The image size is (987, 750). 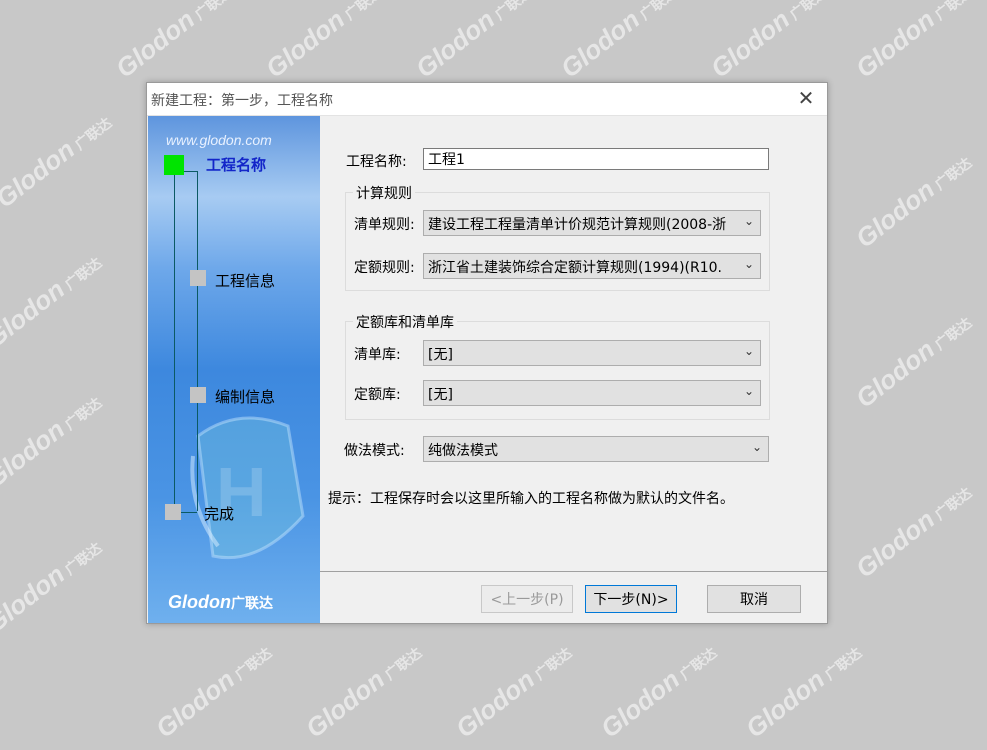 What do you see at coordinates (384, 268) in the screenshot?
I see `quota-rule-label: 定额规则:` at bounding box center [384, 268].